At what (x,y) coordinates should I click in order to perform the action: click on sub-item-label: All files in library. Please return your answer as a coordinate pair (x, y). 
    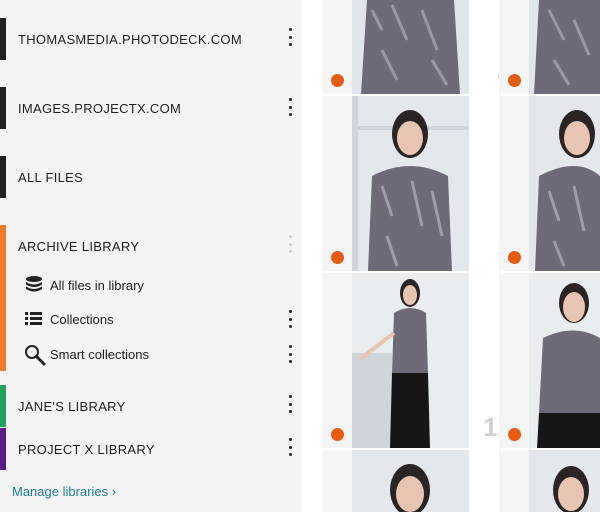
    Looking at the image, I should click on (97, 285).